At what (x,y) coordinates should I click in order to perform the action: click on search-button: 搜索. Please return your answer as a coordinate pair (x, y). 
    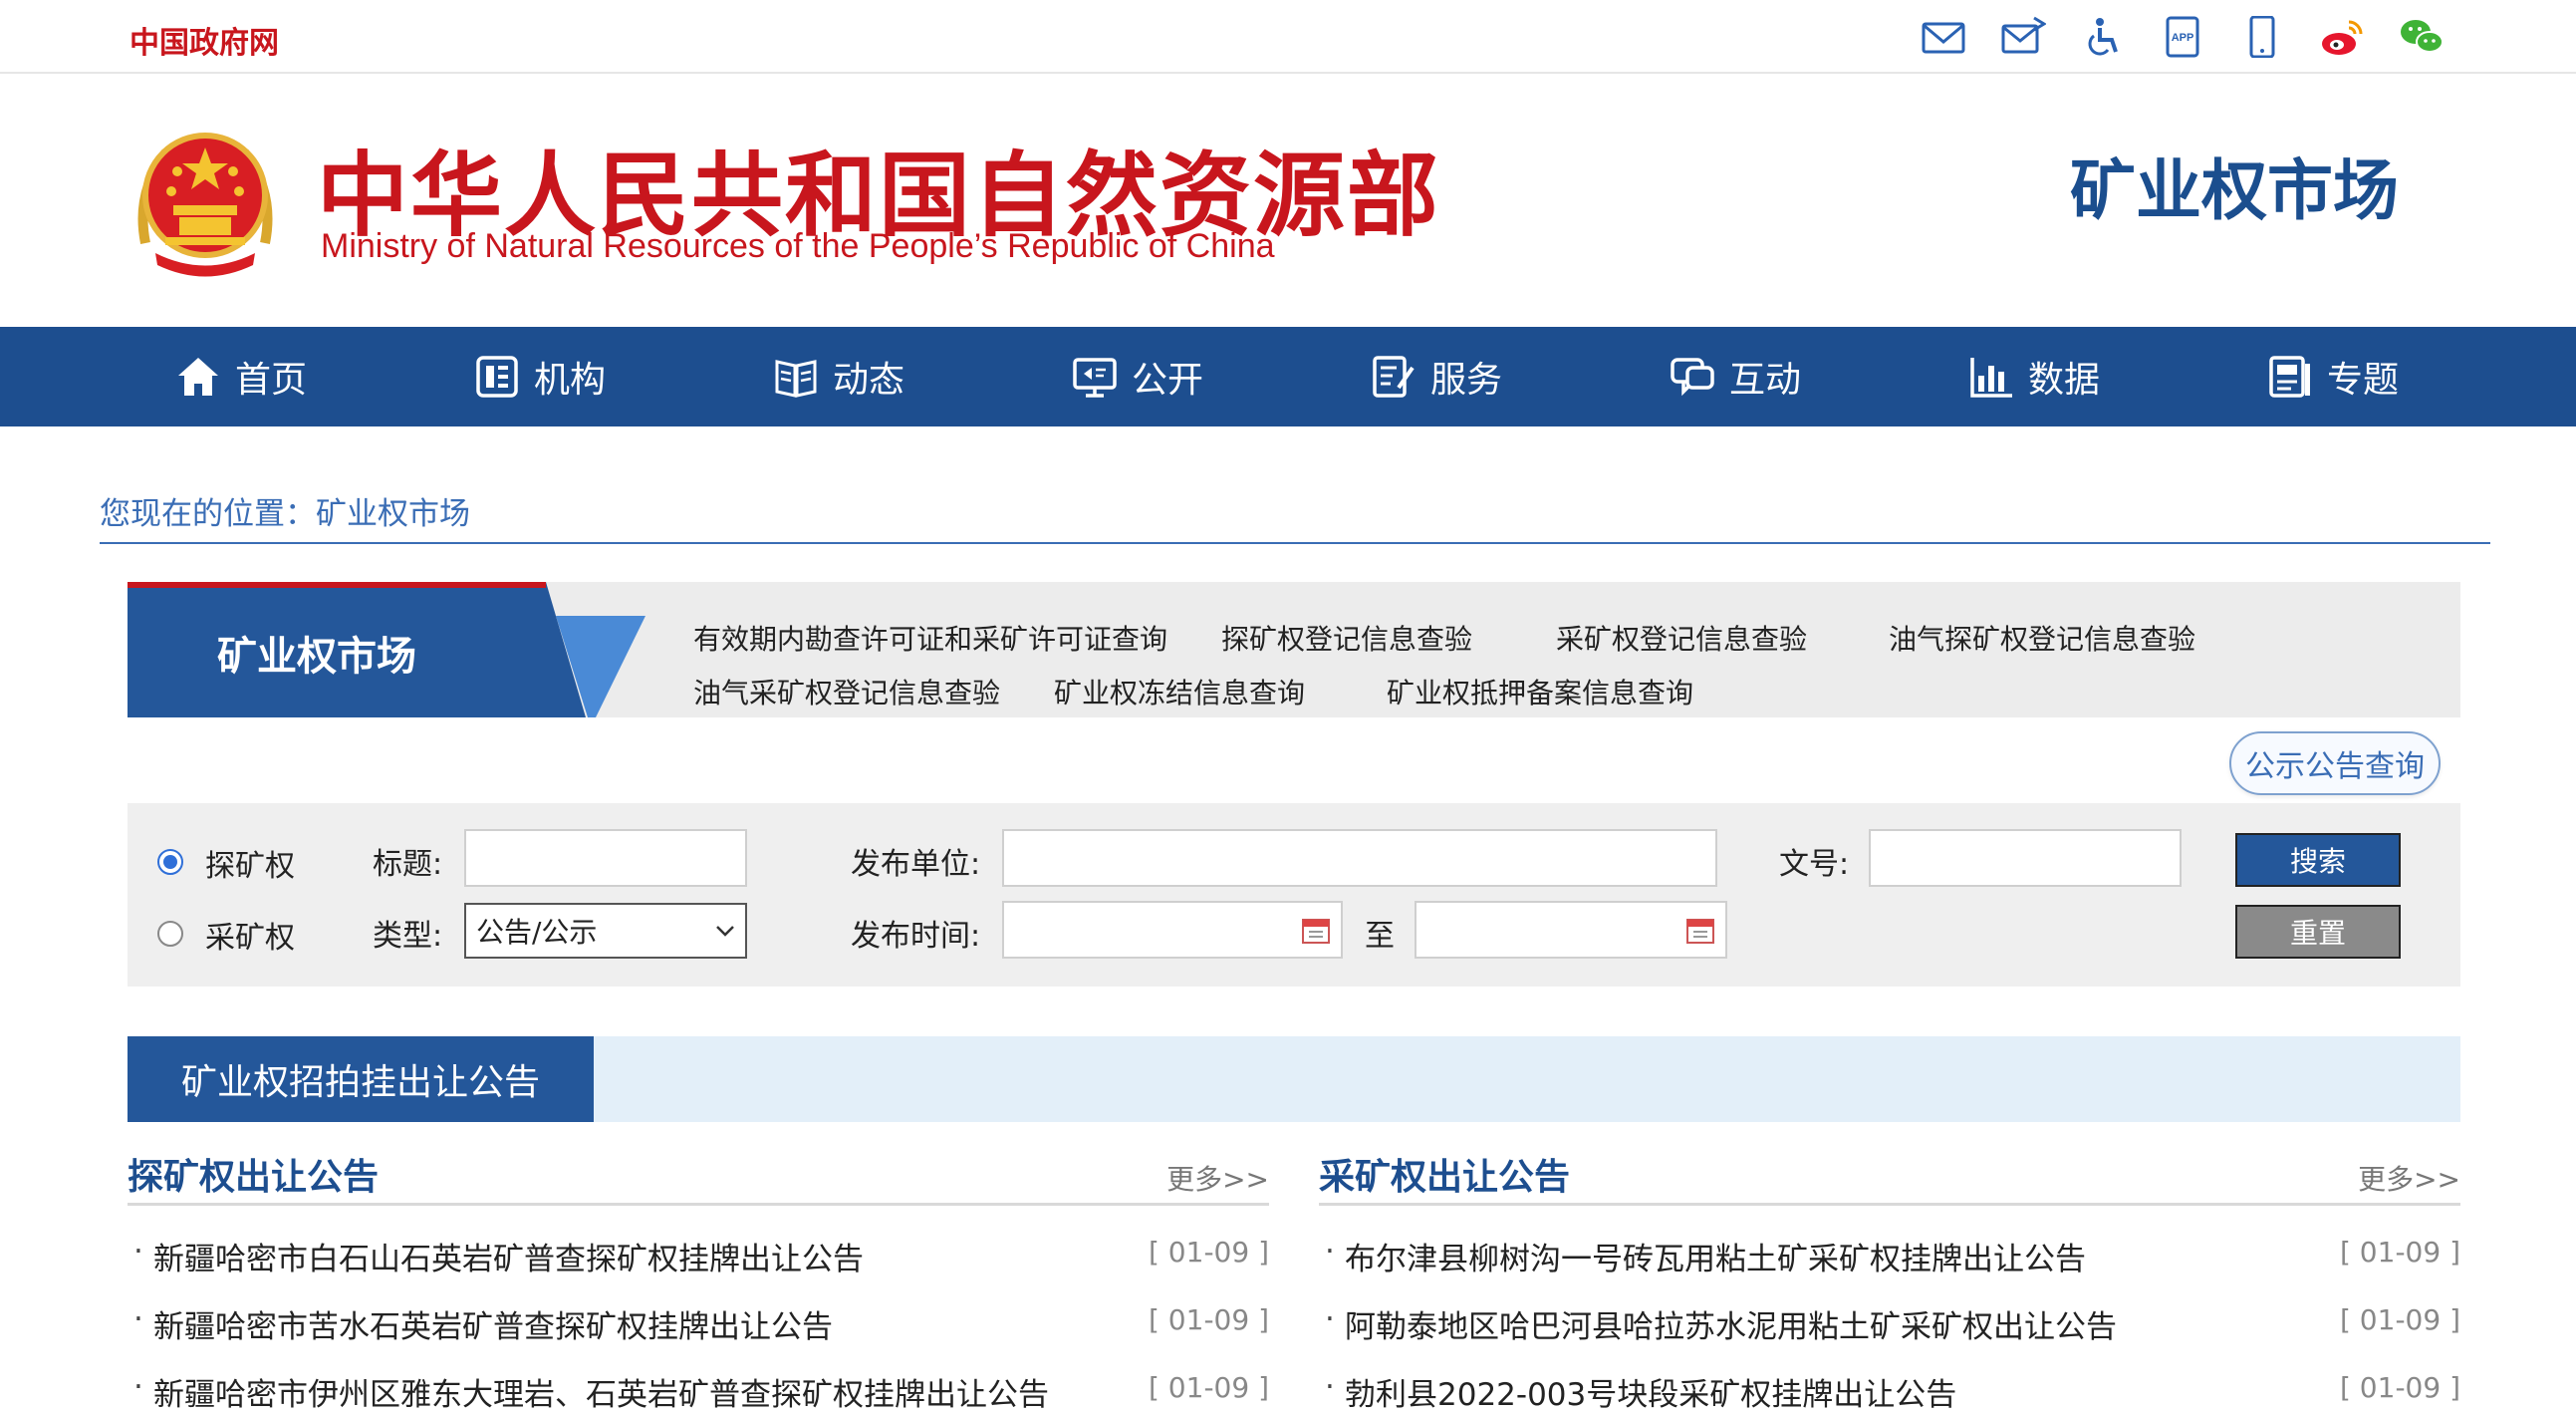
    Looking at the image, I should click on (2318, 860).